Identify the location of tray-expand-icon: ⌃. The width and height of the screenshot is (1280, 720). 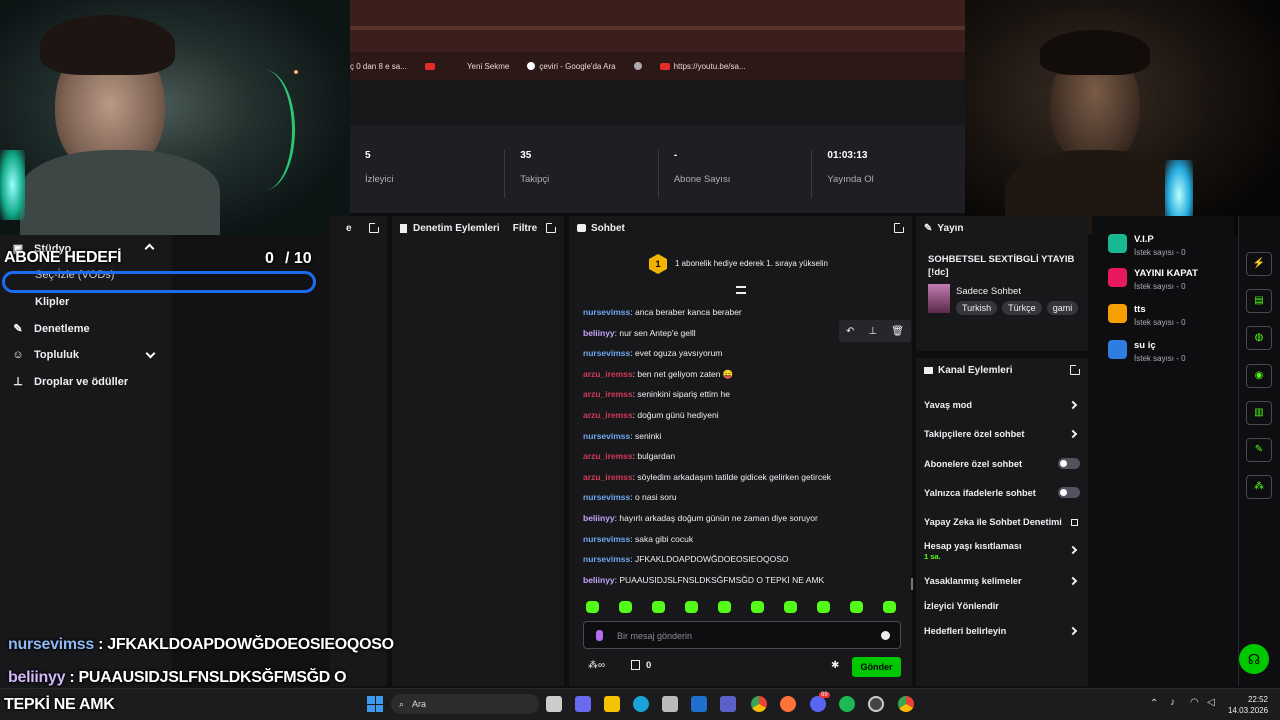
(1154, 703).